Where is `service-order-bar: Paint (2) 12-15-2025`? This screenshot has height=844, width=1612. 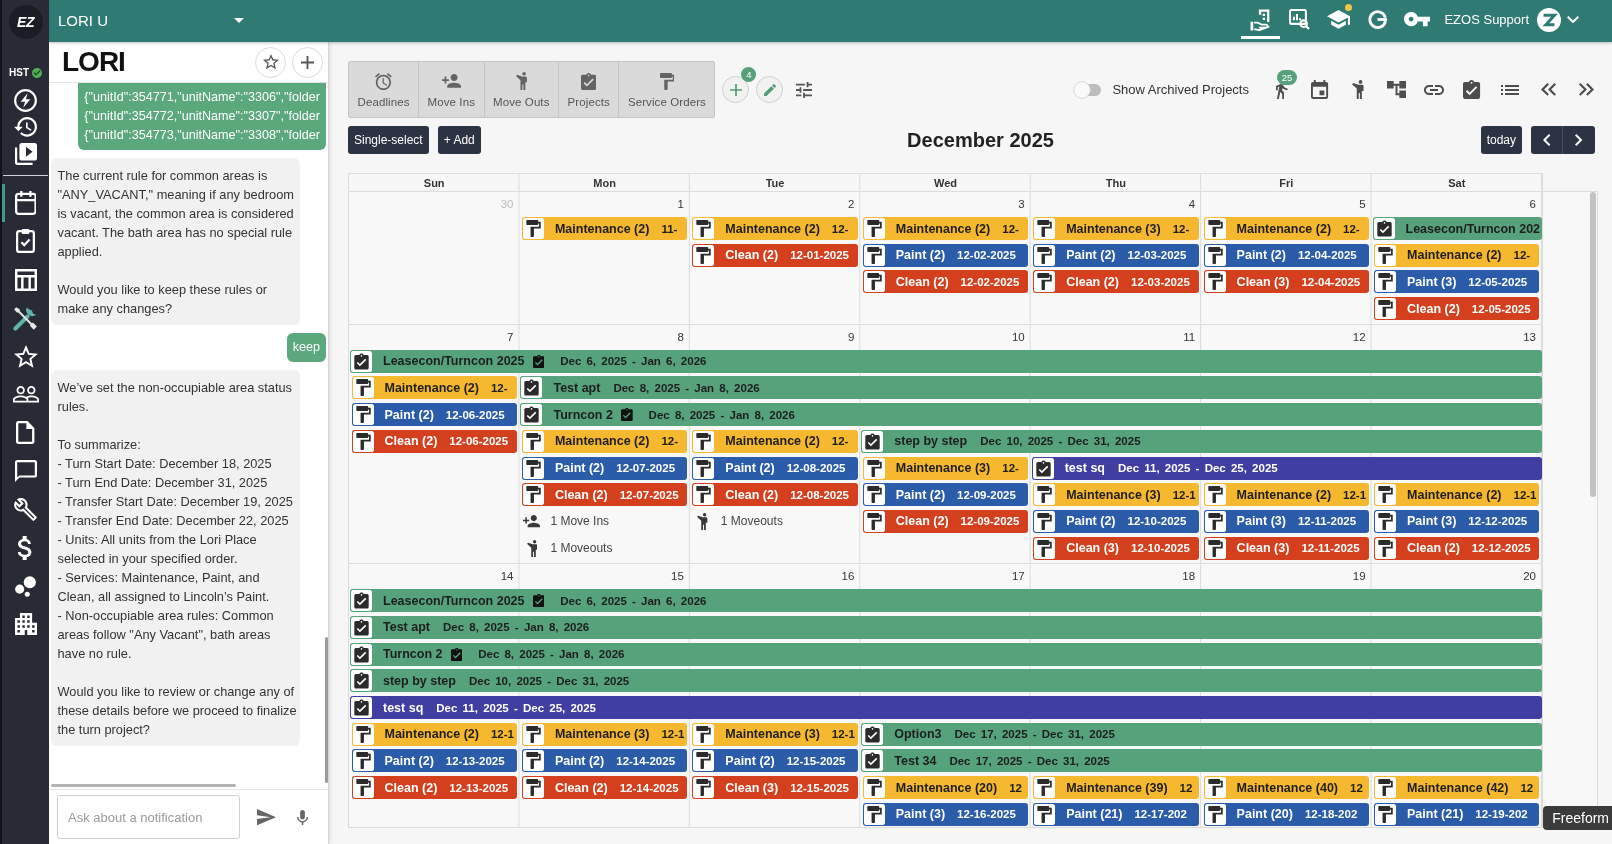
service-order-bar: Paint (2) 12-15-2025 is located at coordinates (775, 761).